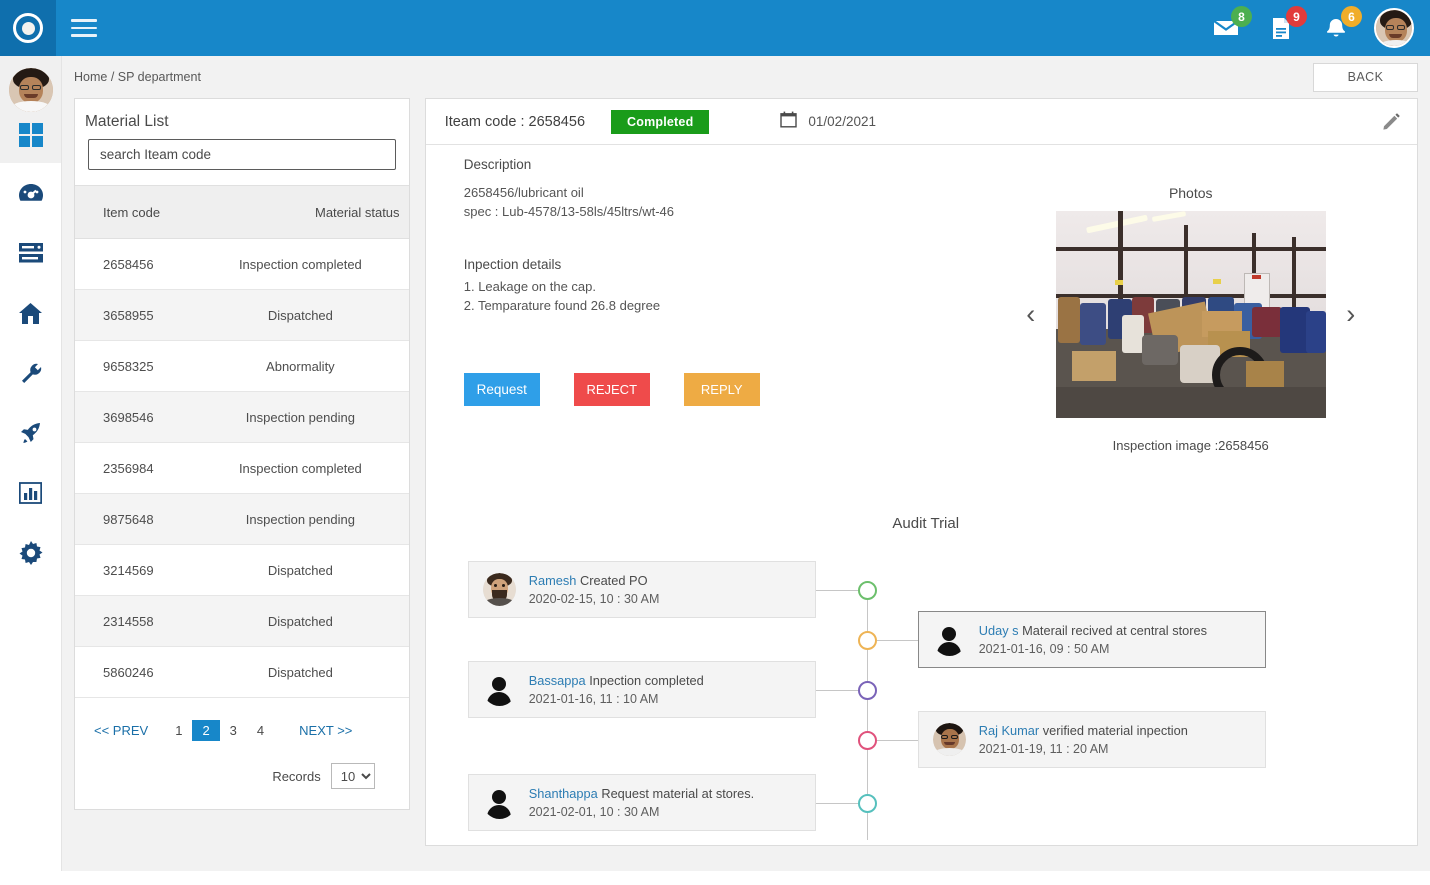 This screenshot has width=1430, height=885. I want to click on sidebar-item-dashboard, so click(30, 193).